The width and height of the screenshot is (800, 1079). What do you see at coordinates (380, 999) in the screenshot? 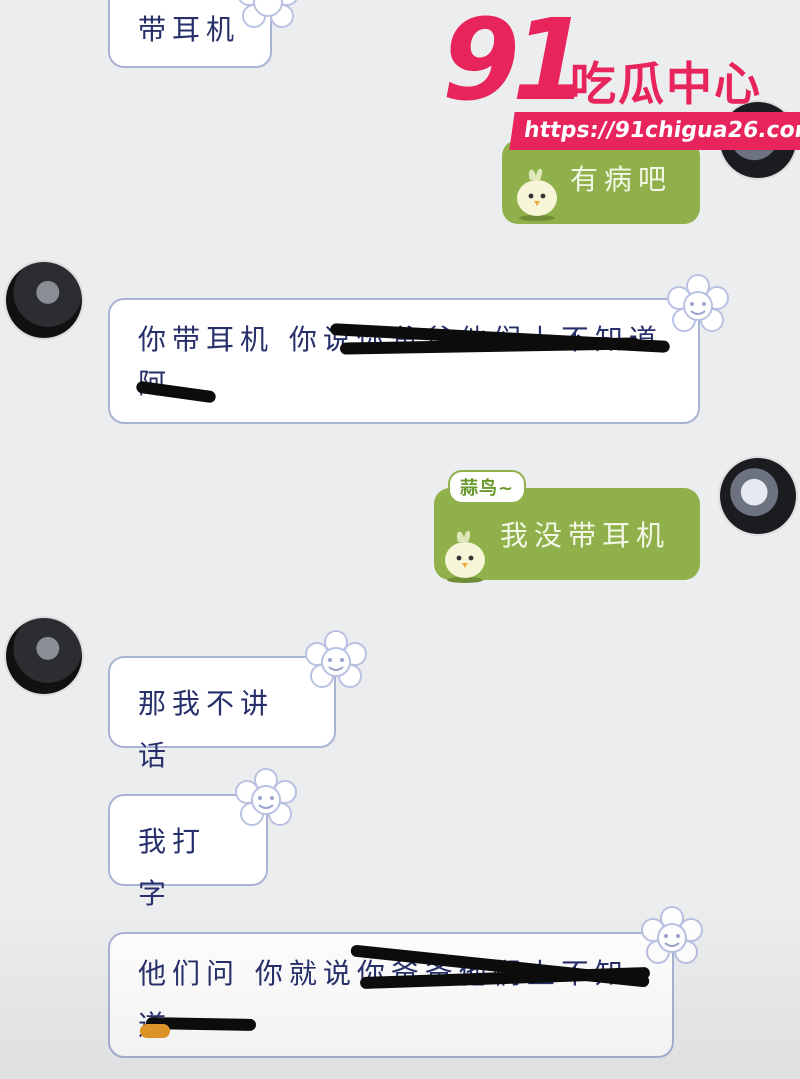
I see `message-text: 他们问 你就说你爸爸他们上不知道` at bounding box center [380, 999].